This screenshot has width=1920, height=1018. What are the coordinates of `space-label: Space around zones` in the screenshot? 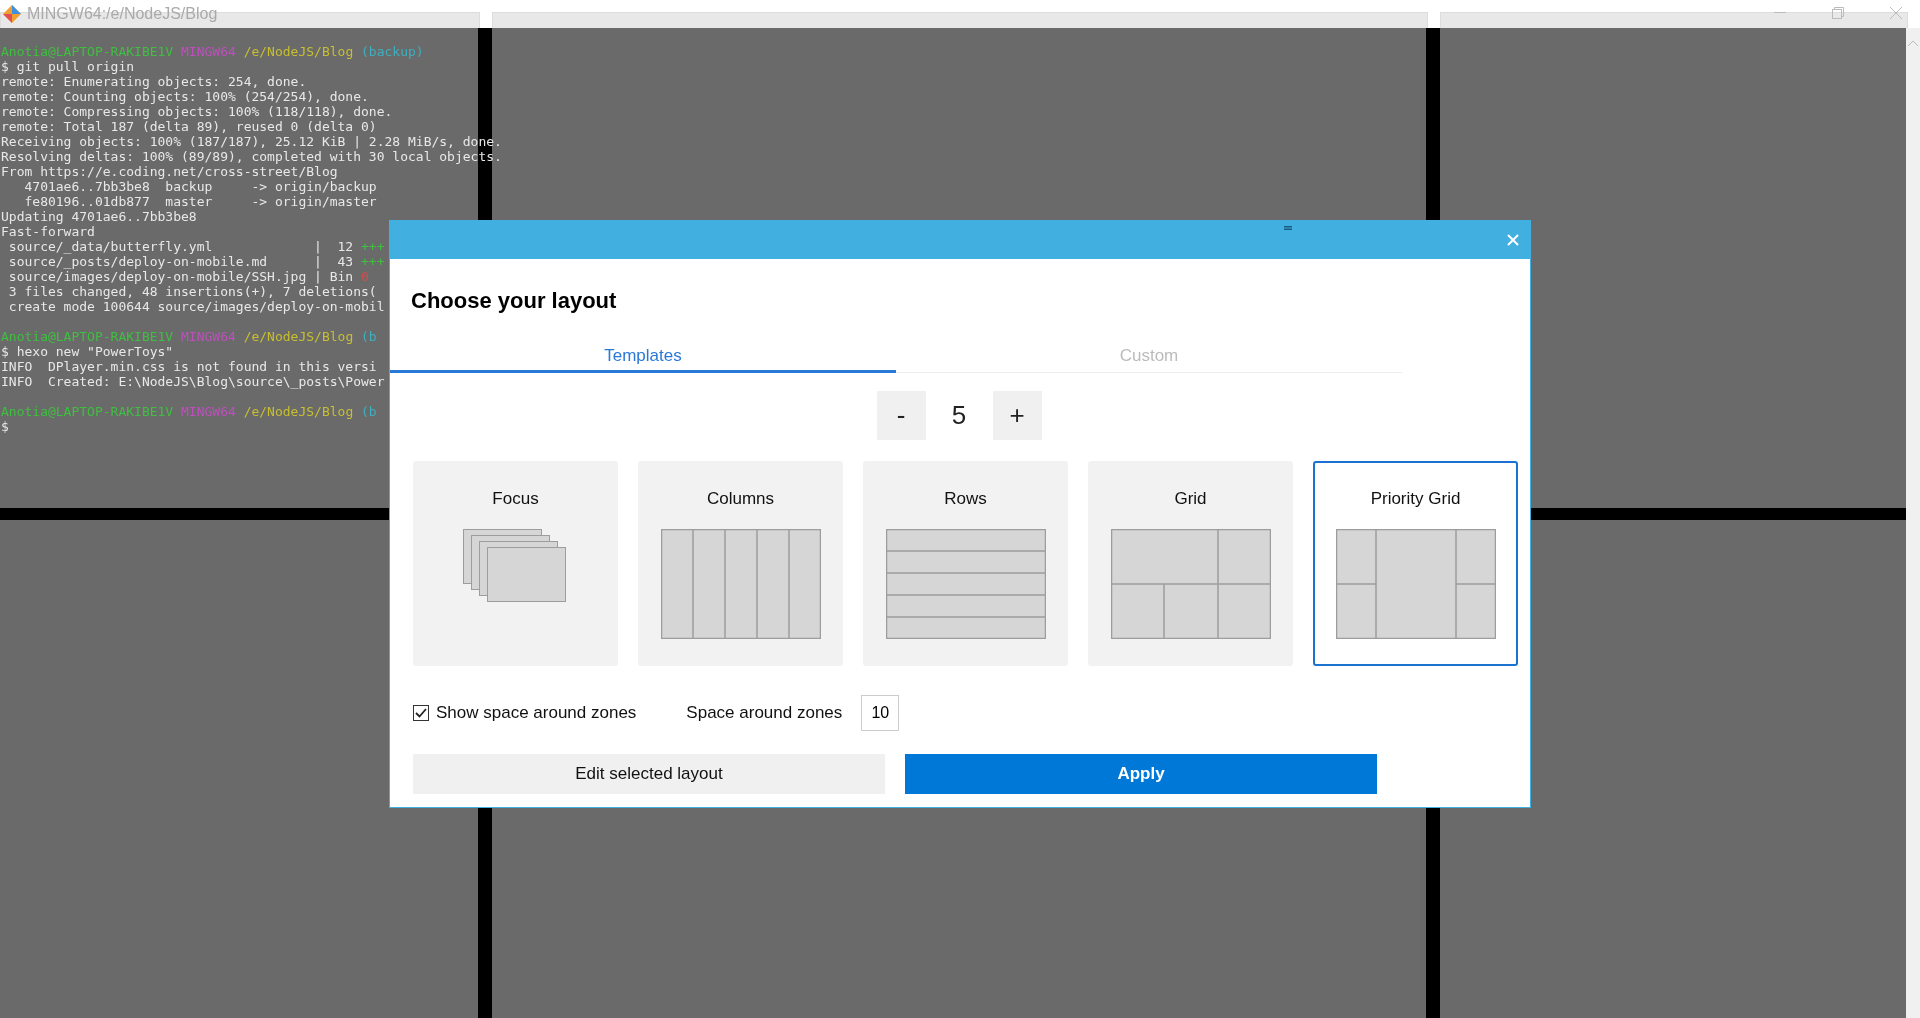 It's located at (764, 713).